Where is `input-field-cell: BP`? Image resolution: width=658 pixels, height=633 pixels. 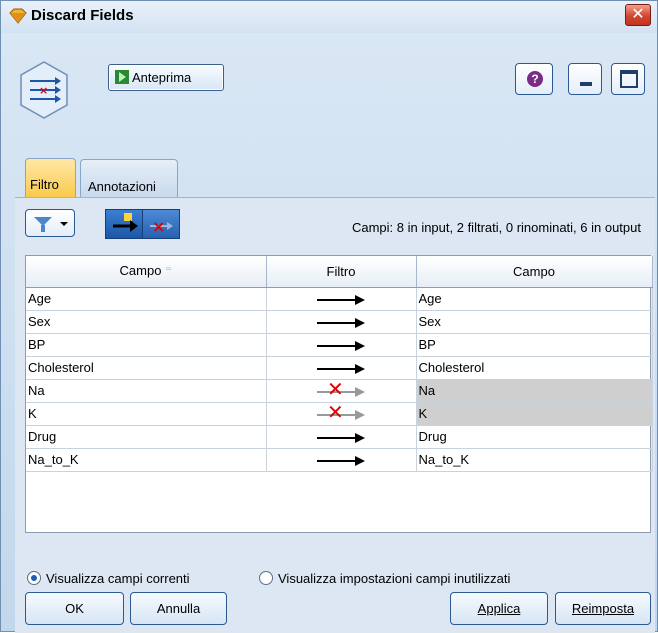
input-field-cell: BP is located at coordinates (146, 345).